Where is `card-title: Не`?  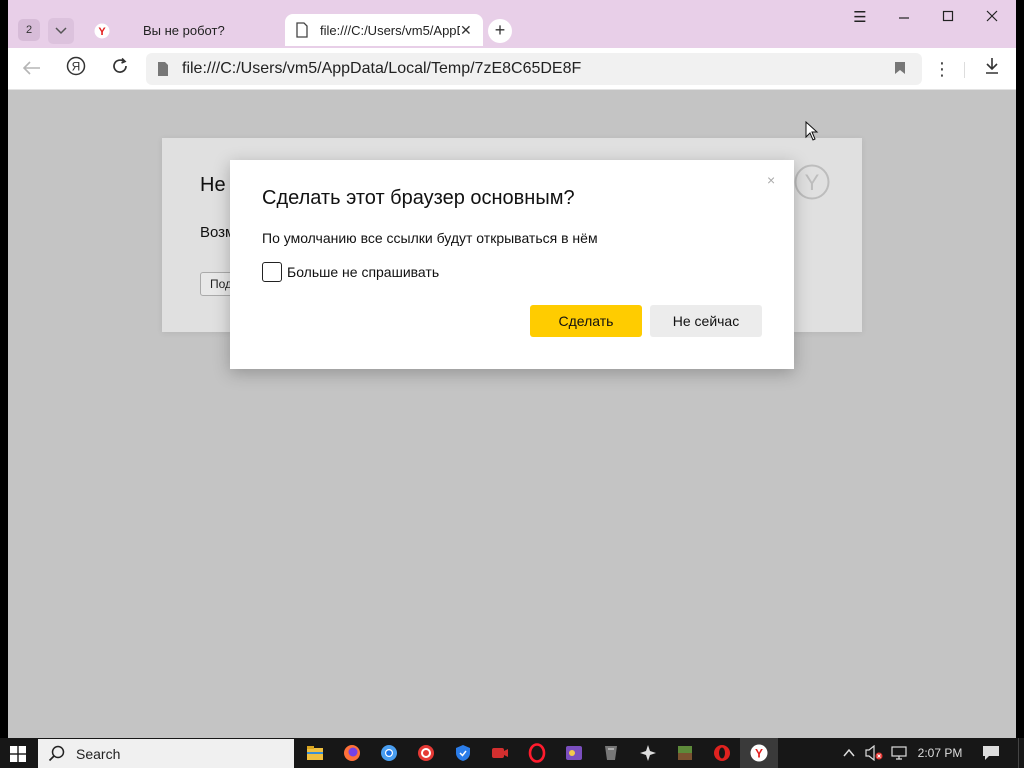 card-title: Не is located at coordinates (213, 185).